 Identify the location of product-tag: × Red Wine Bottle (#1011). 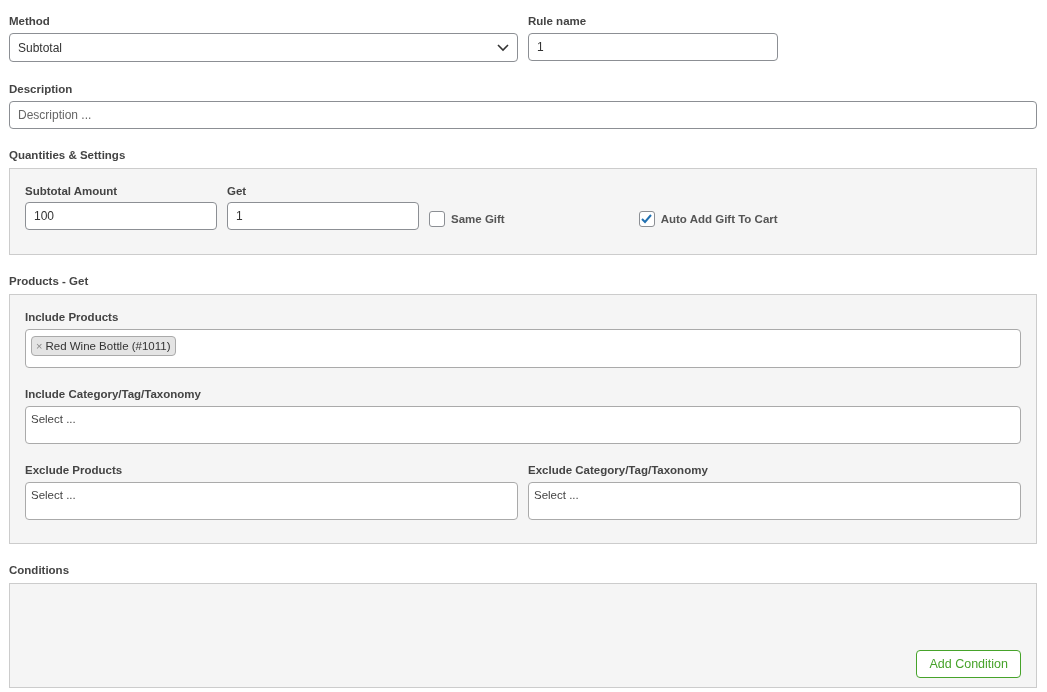
(103, 346).